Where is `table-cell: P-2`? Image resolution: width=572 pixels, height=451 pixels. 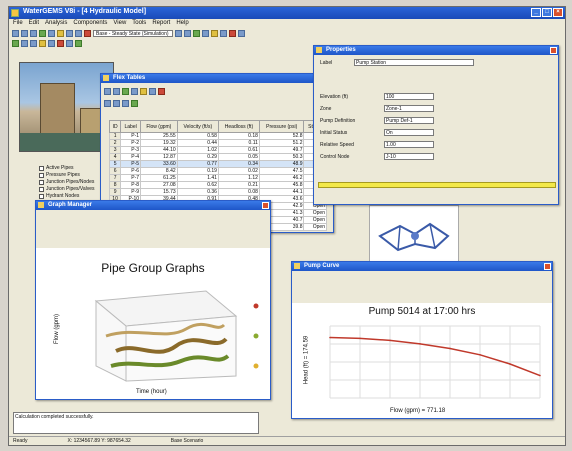
table-cell: P-2 is located at coordinates (131, 143).